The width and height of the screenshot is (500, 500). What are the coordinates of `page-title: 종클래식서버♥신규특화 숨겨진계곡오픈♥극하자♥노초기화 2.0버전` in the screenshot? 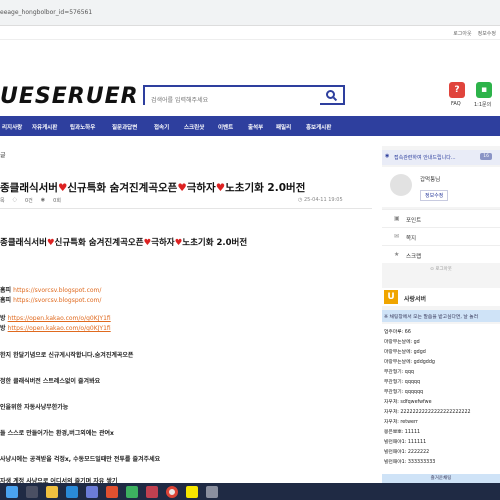 It's located at (152, 187).